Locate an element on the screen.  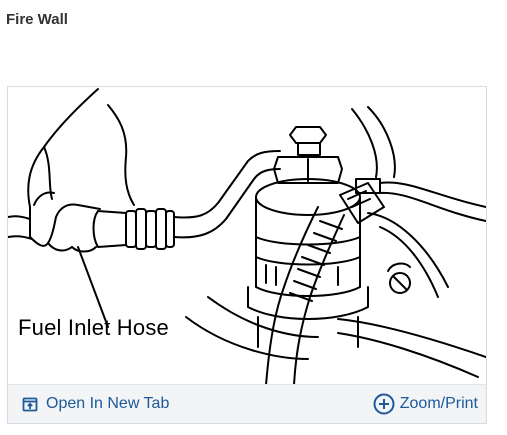
figure-toolbar: Open In New Tab Zoom/Print is located at coordinates (247, 403).